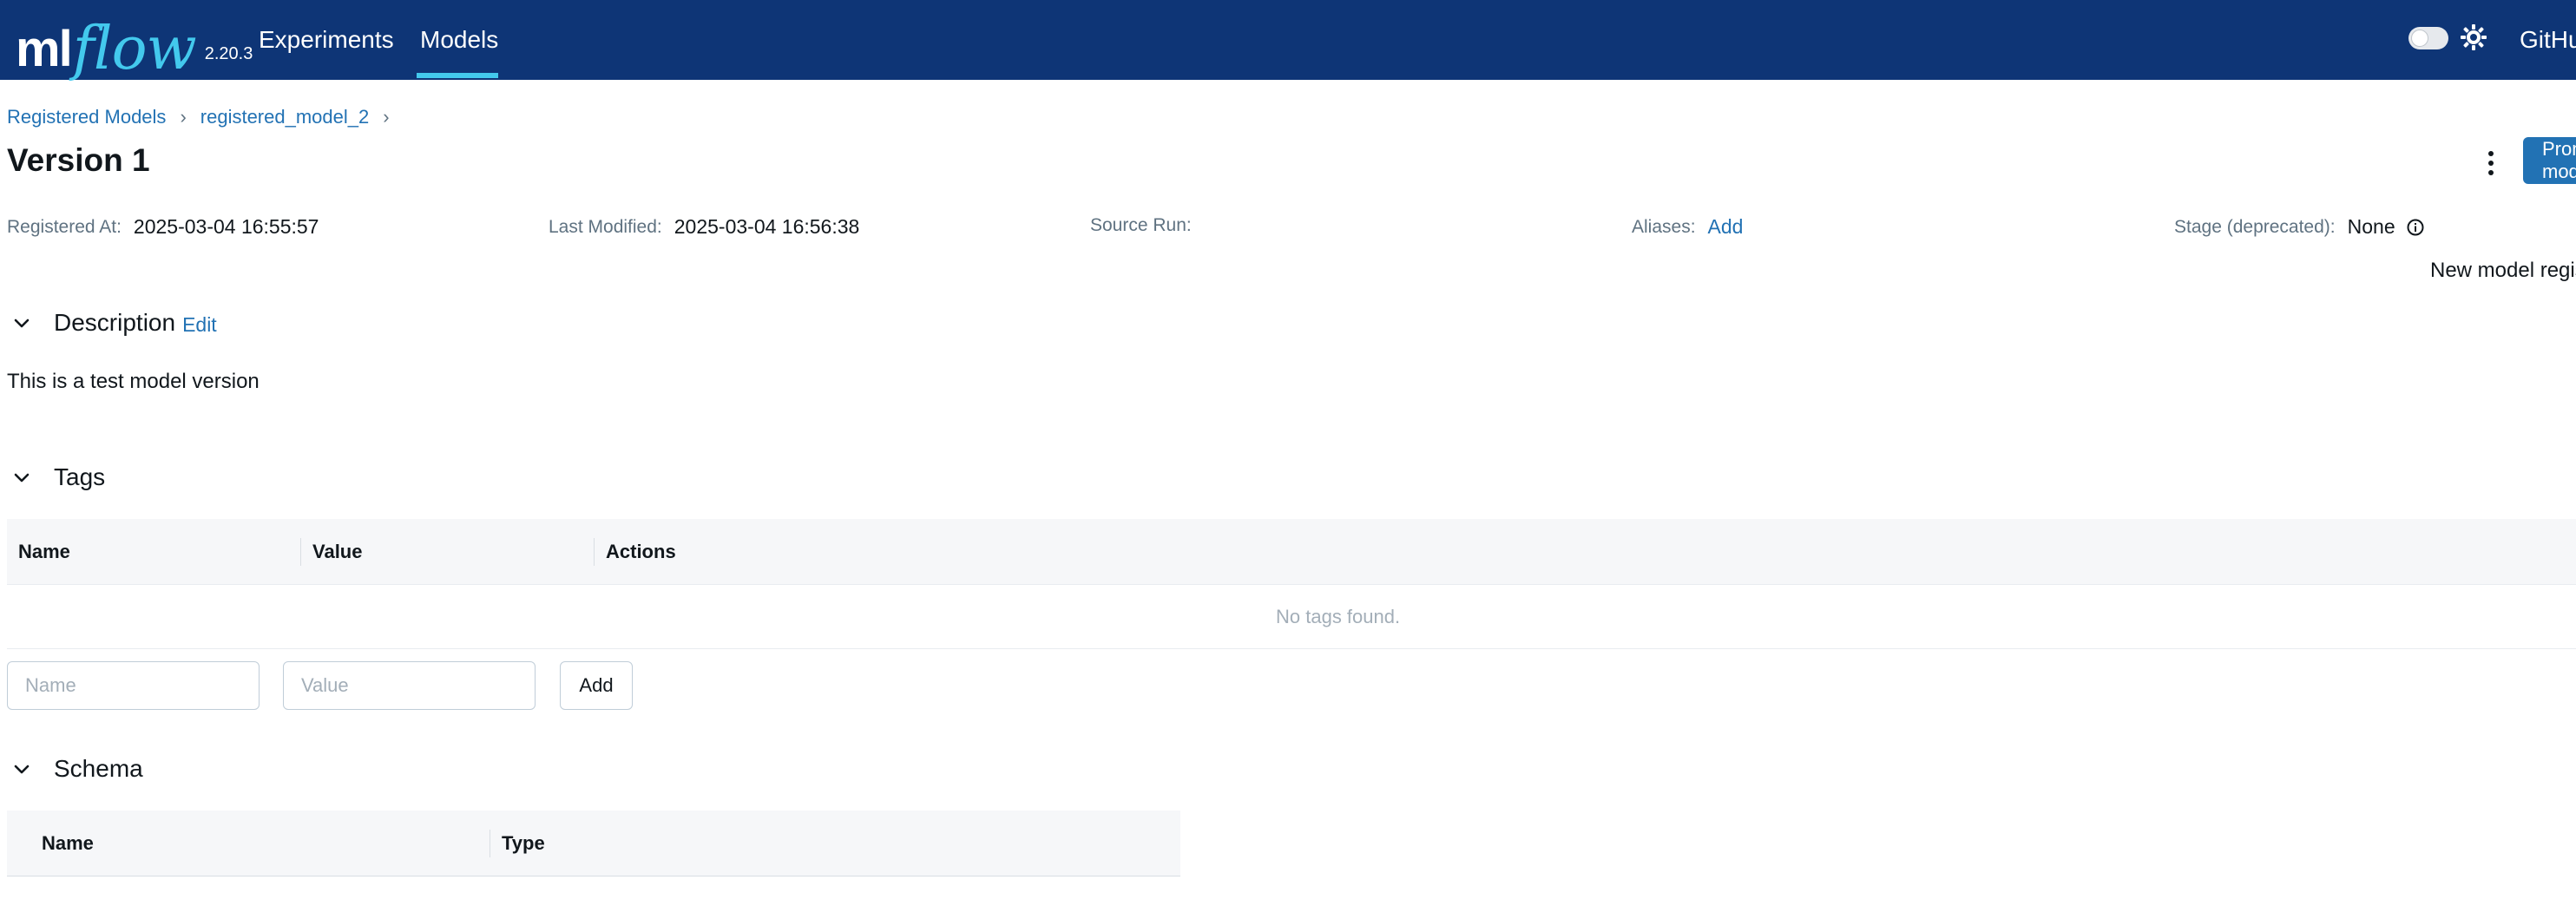 This screenshot has height=906, width=2576. I want to click on tags-empty-row: No tags found., so click(1291, 617).